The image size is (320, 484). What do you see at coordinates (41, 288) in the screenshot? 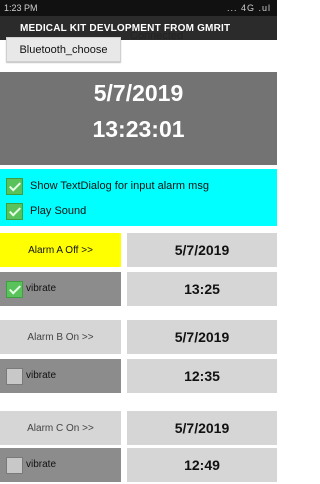
I see `alarm-a-vibrate-label: vibrate` at bounding box center [41, 288].